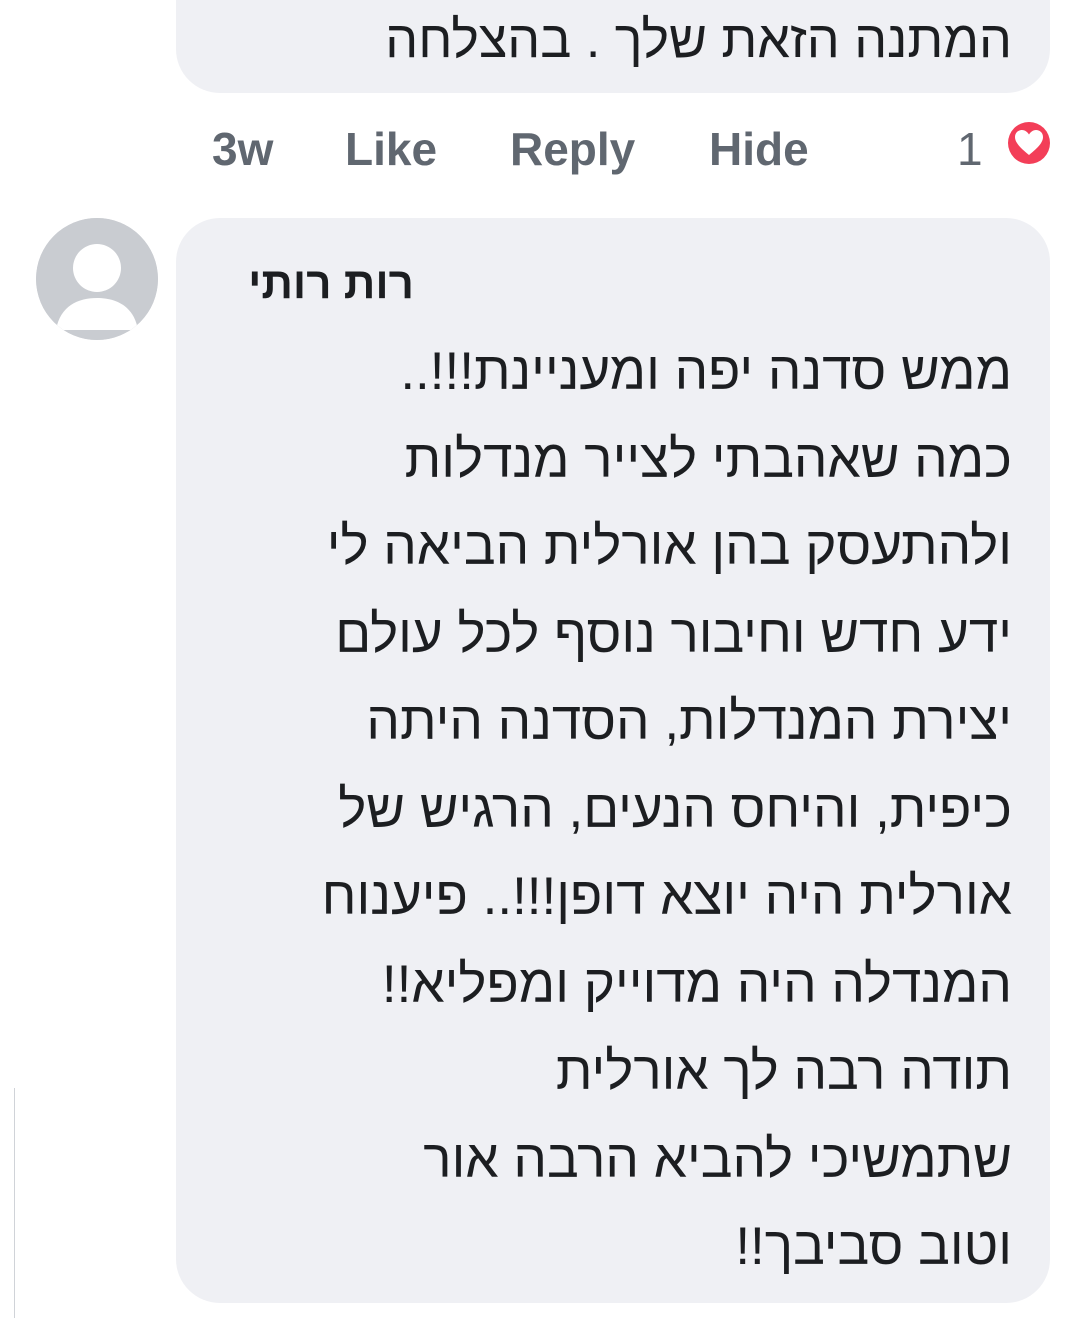 This screenshot has height=1318, width=1075. What do you see at coordinates (669, 546) in the screenshot?
I see `comment-line: ולהתעסק בהן אורלית הביאה לי` at bounding box center [669, 546].